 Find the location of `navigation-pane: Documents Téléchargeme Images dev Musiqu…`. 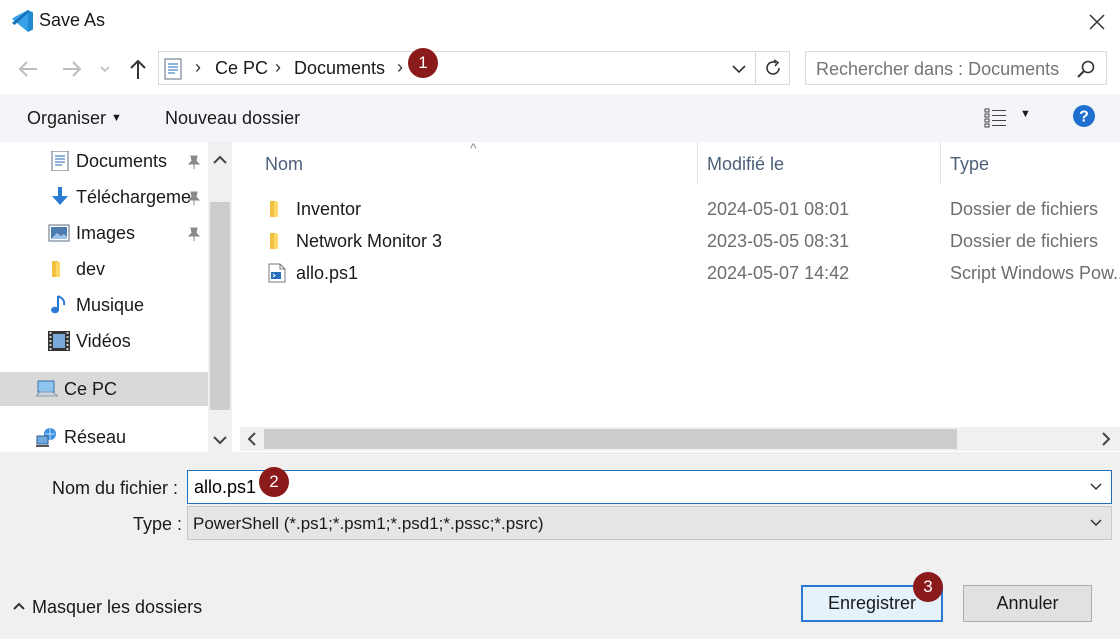

navigation-pane: Documents Téléchargeme Images dev Musiqu… is located at coordinates (116, 297).